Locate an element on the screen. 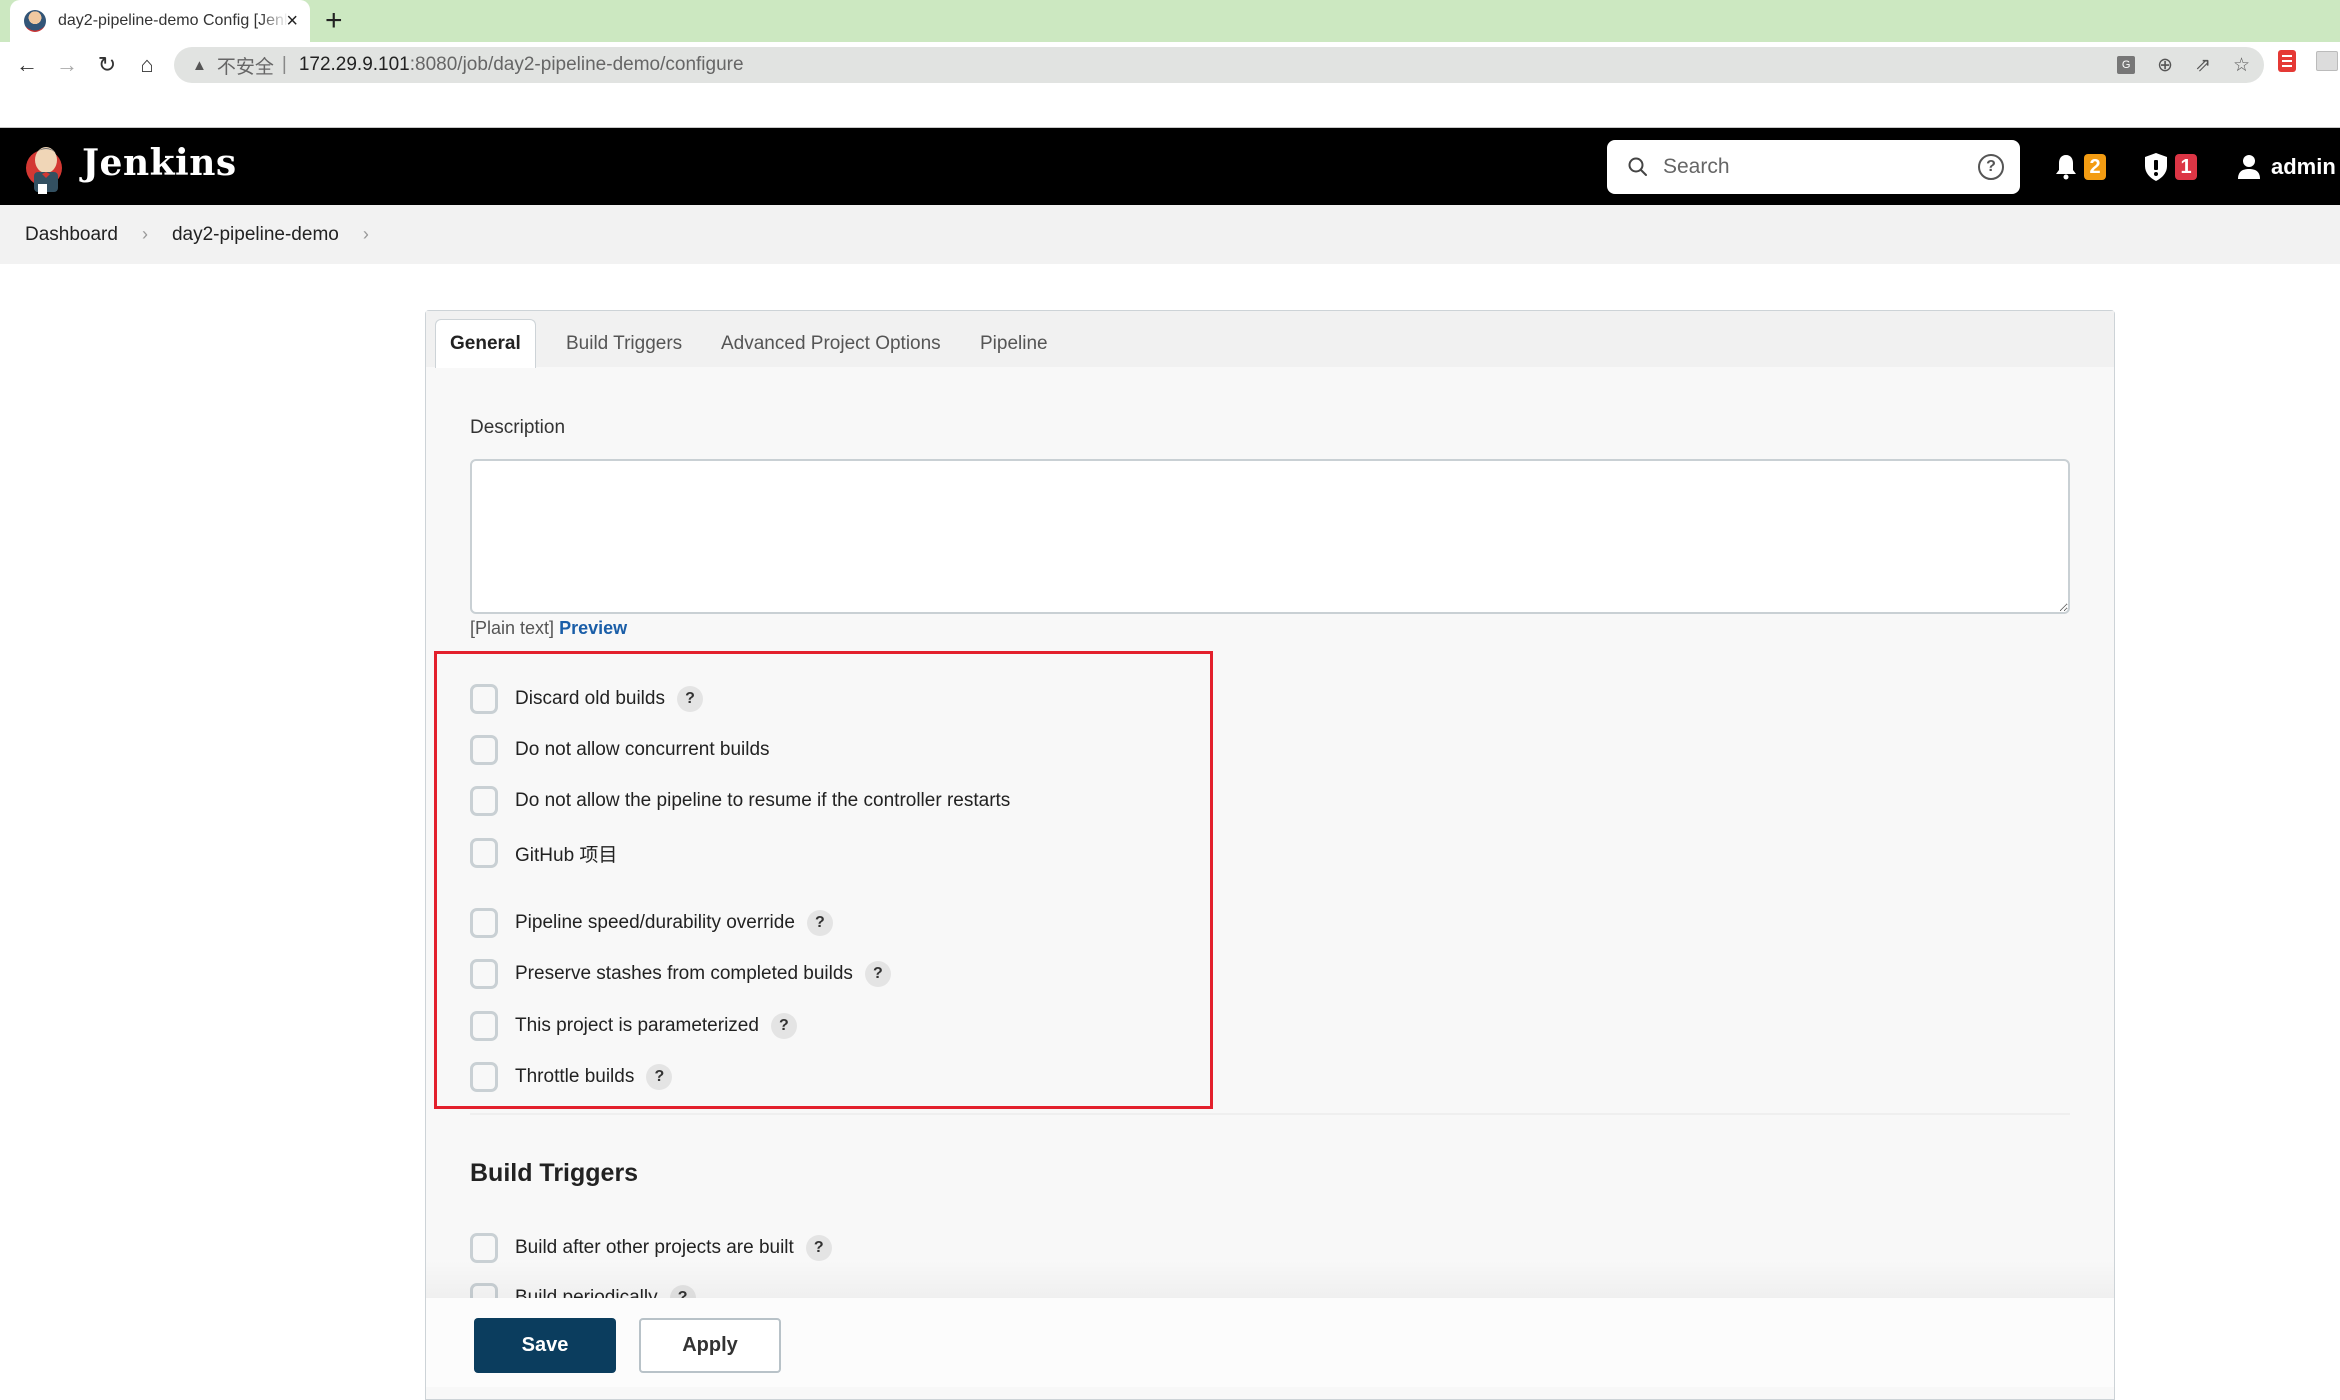  option-label: Preserve stashes from completed builds is located at coordinates (684, 974).